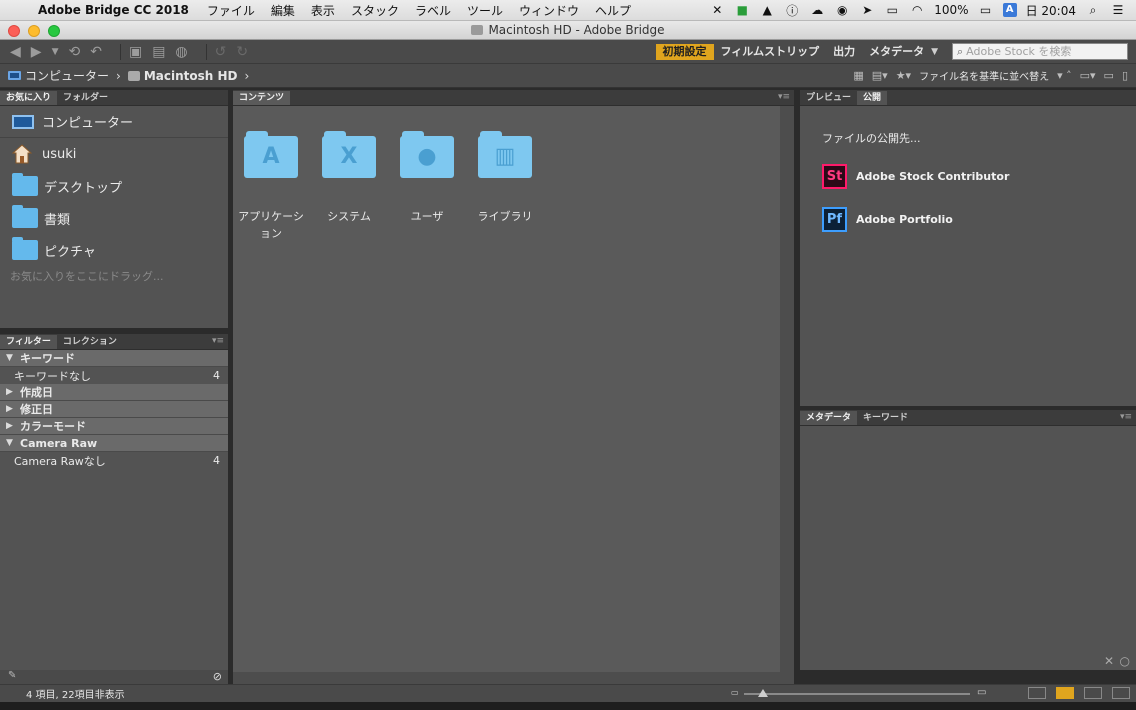 The image size is (1136, 710). I want to click on stock-search-input, so click(1041, 51).